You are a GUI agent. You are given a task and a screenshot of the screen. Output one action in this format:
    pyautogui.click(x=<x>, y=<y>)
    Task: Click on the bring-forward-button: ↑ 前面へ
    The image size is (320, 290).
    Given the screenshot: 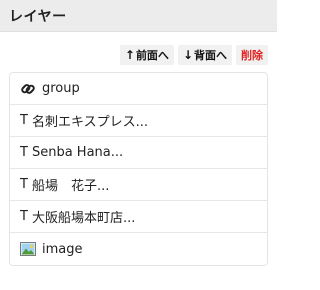 What is the action you would take?
    pyautogui.click(x=146, y=55)
    